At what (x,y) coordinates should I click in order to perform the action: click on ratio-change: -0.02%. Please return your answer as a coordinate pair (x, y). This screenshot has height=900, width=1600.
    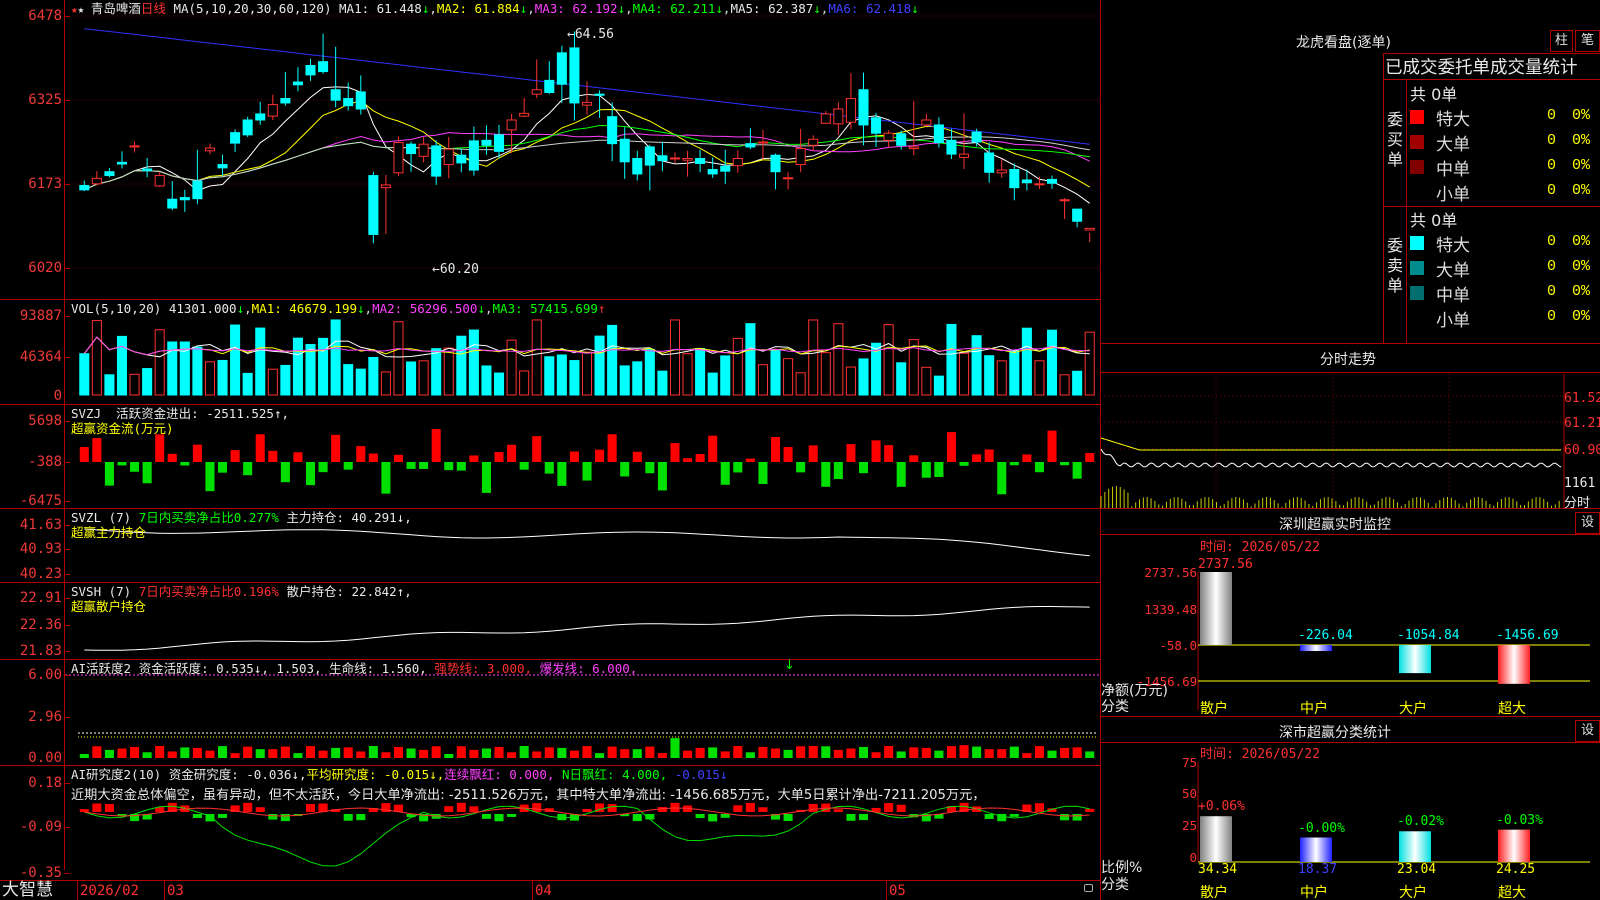
    Looking at the image, I should click on (1420, 822).